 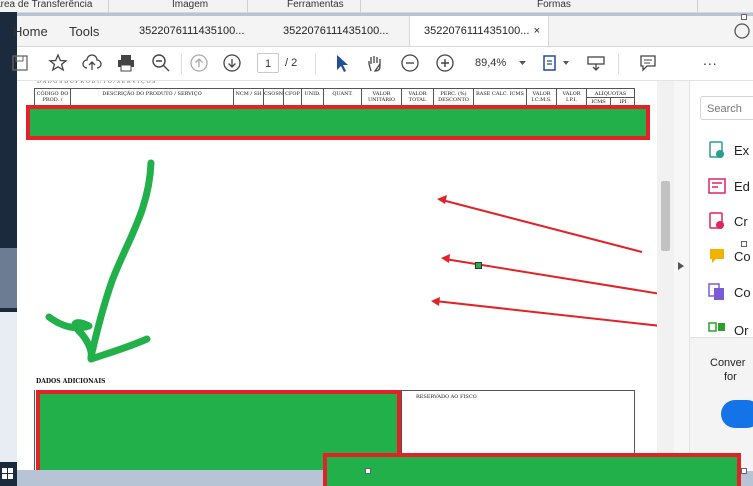 What do you see at coordinates (730, 223) in the screenshot?
I see `tool-create-pdf: Cr` at bounding box center [730, 223].